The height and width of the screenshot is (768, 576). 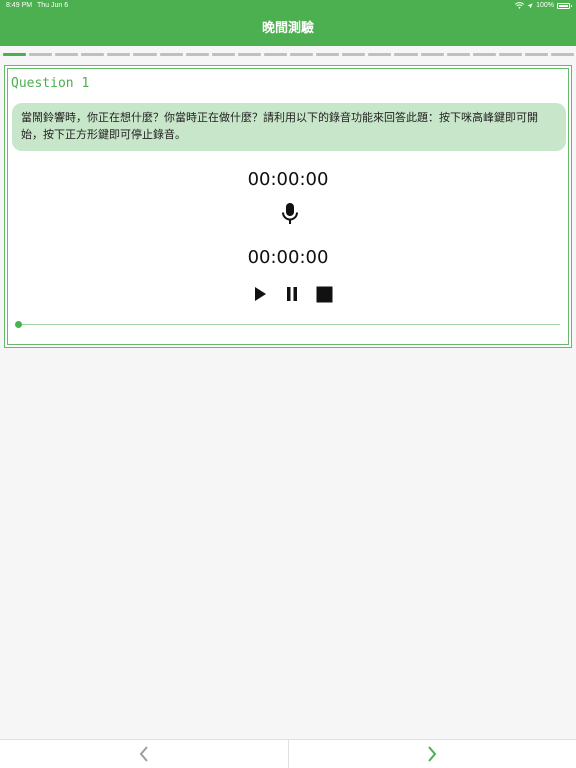 I want to click on microphone-icon, so click(x=290, y=214).